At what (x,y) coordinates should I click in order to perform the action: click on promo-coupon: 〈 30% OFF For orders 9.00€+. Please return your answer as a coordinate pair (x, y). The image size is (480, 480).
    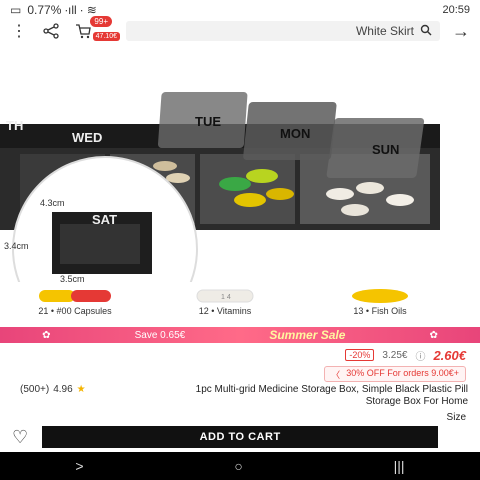
    Looking at the image, I should click on (395, 374).